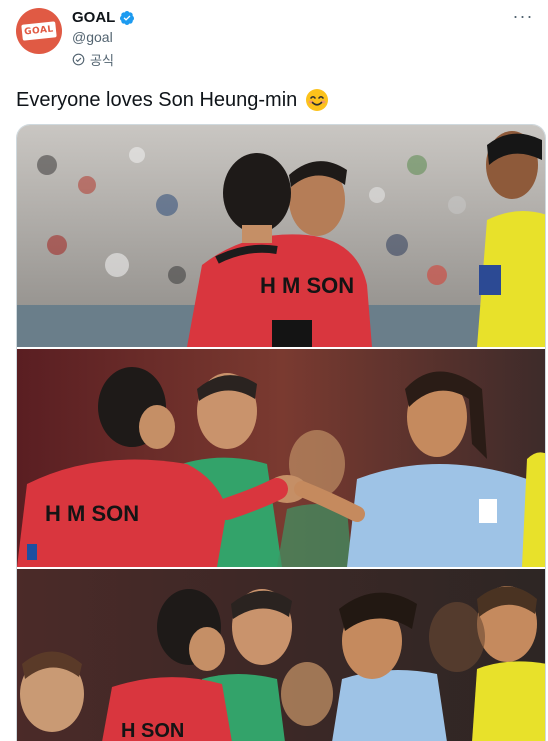 This screenshot has width=548, height=741. I want to click on display-name: GOAL, so click(93, 17).